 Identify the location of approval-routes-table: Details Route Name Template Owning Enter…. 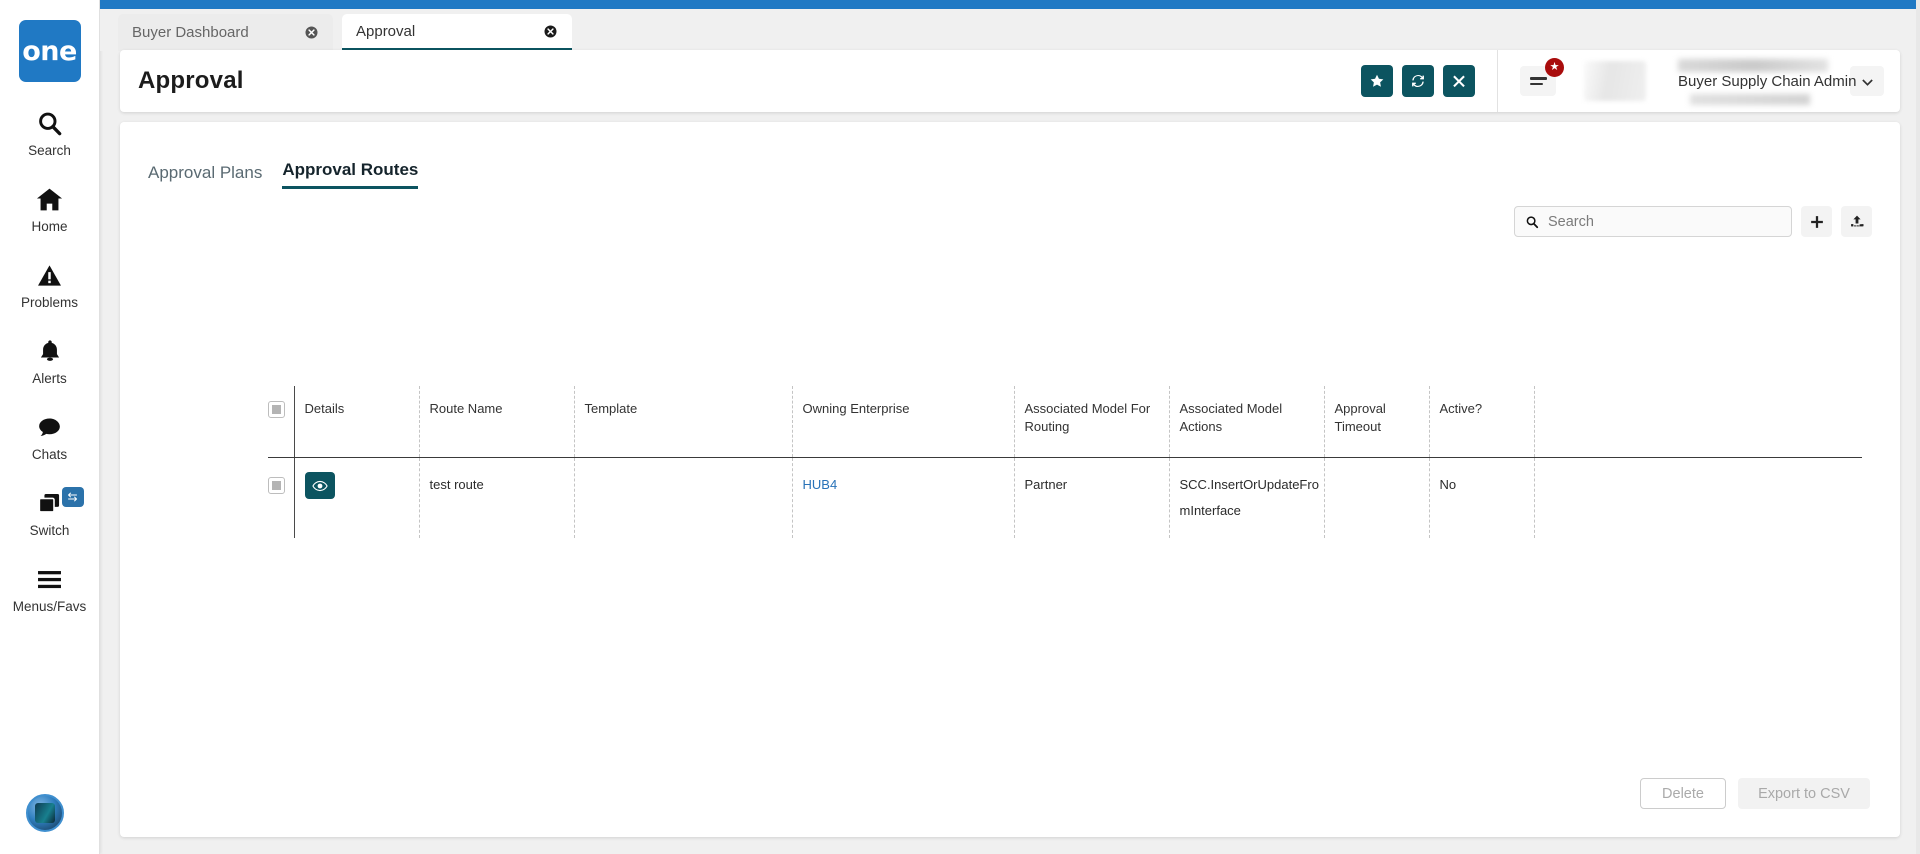
(1065, 462).